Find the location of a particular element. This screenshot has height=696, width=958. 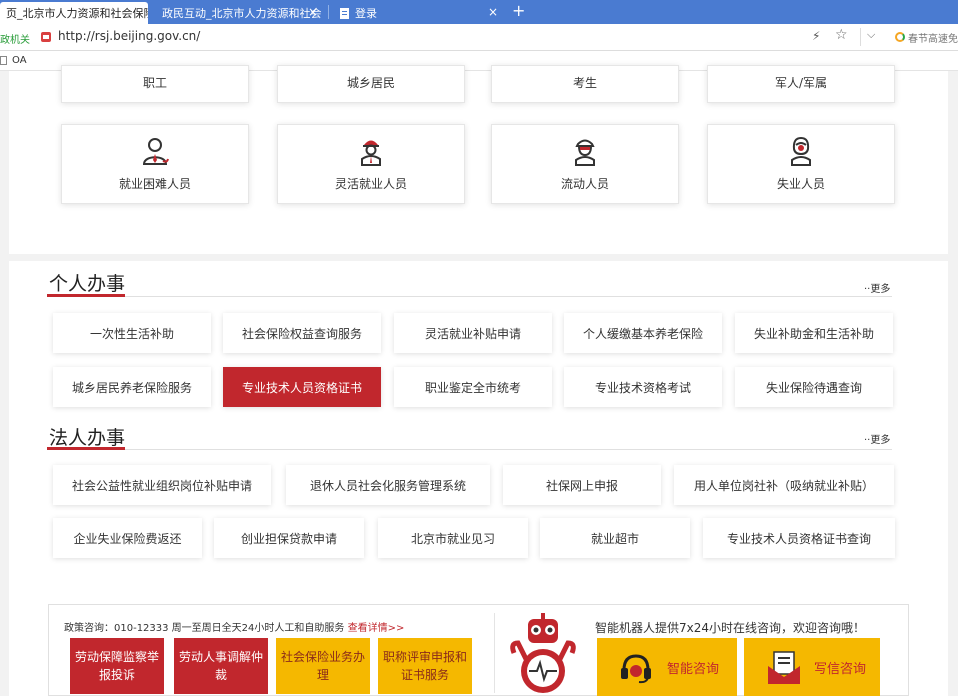

policy-text: 政策咨询：010-12333 周一至周日全天24小时人工和自助服务 is located at coordinates (204, 628).